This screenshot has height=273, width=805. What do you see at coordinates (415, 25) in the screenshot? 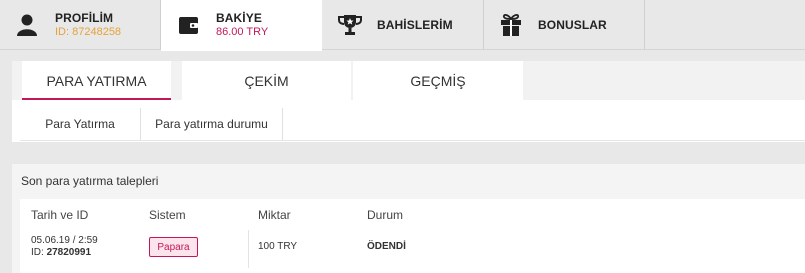
I see `tab-bets-label: BAHİSLERİM` at bounding box center [415, 25].